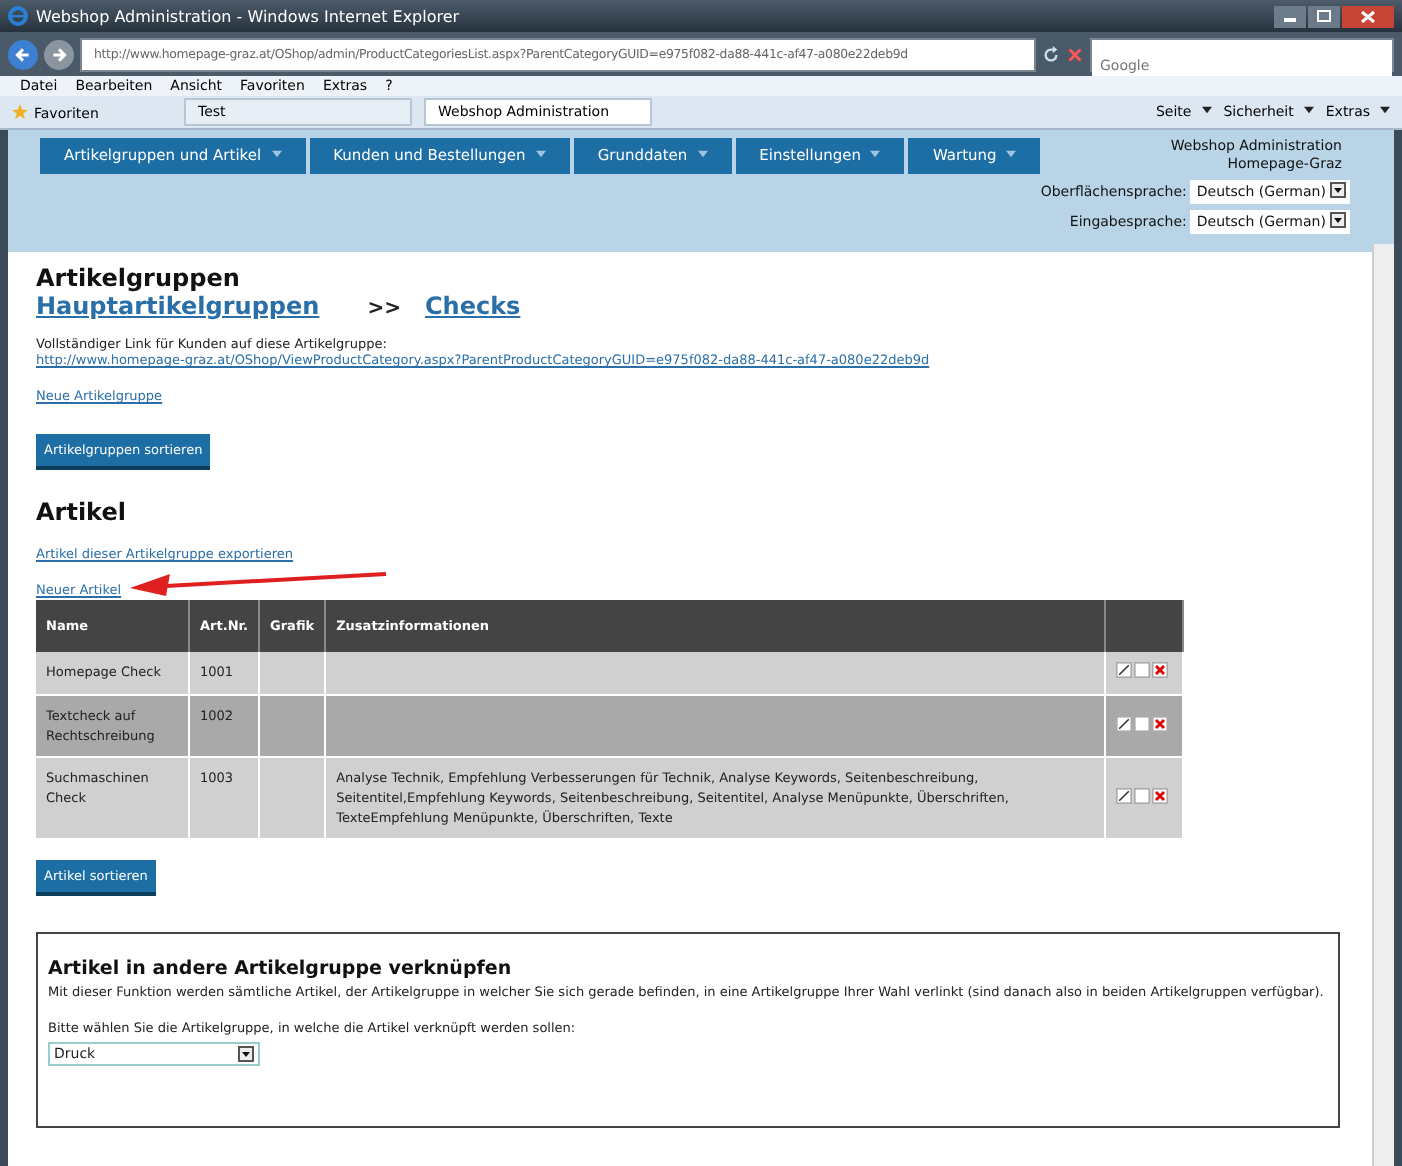 This screenshot has height=1166, width=1402. Describe the element at coordinates (81, 512) in the screenshot. I see `section-heading: Artikel` at that location.